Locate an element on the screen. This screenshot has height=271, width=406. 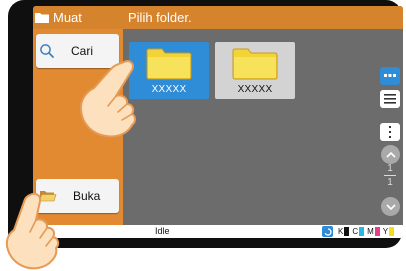
status-text: Idle is located at coordinates (162, 231).